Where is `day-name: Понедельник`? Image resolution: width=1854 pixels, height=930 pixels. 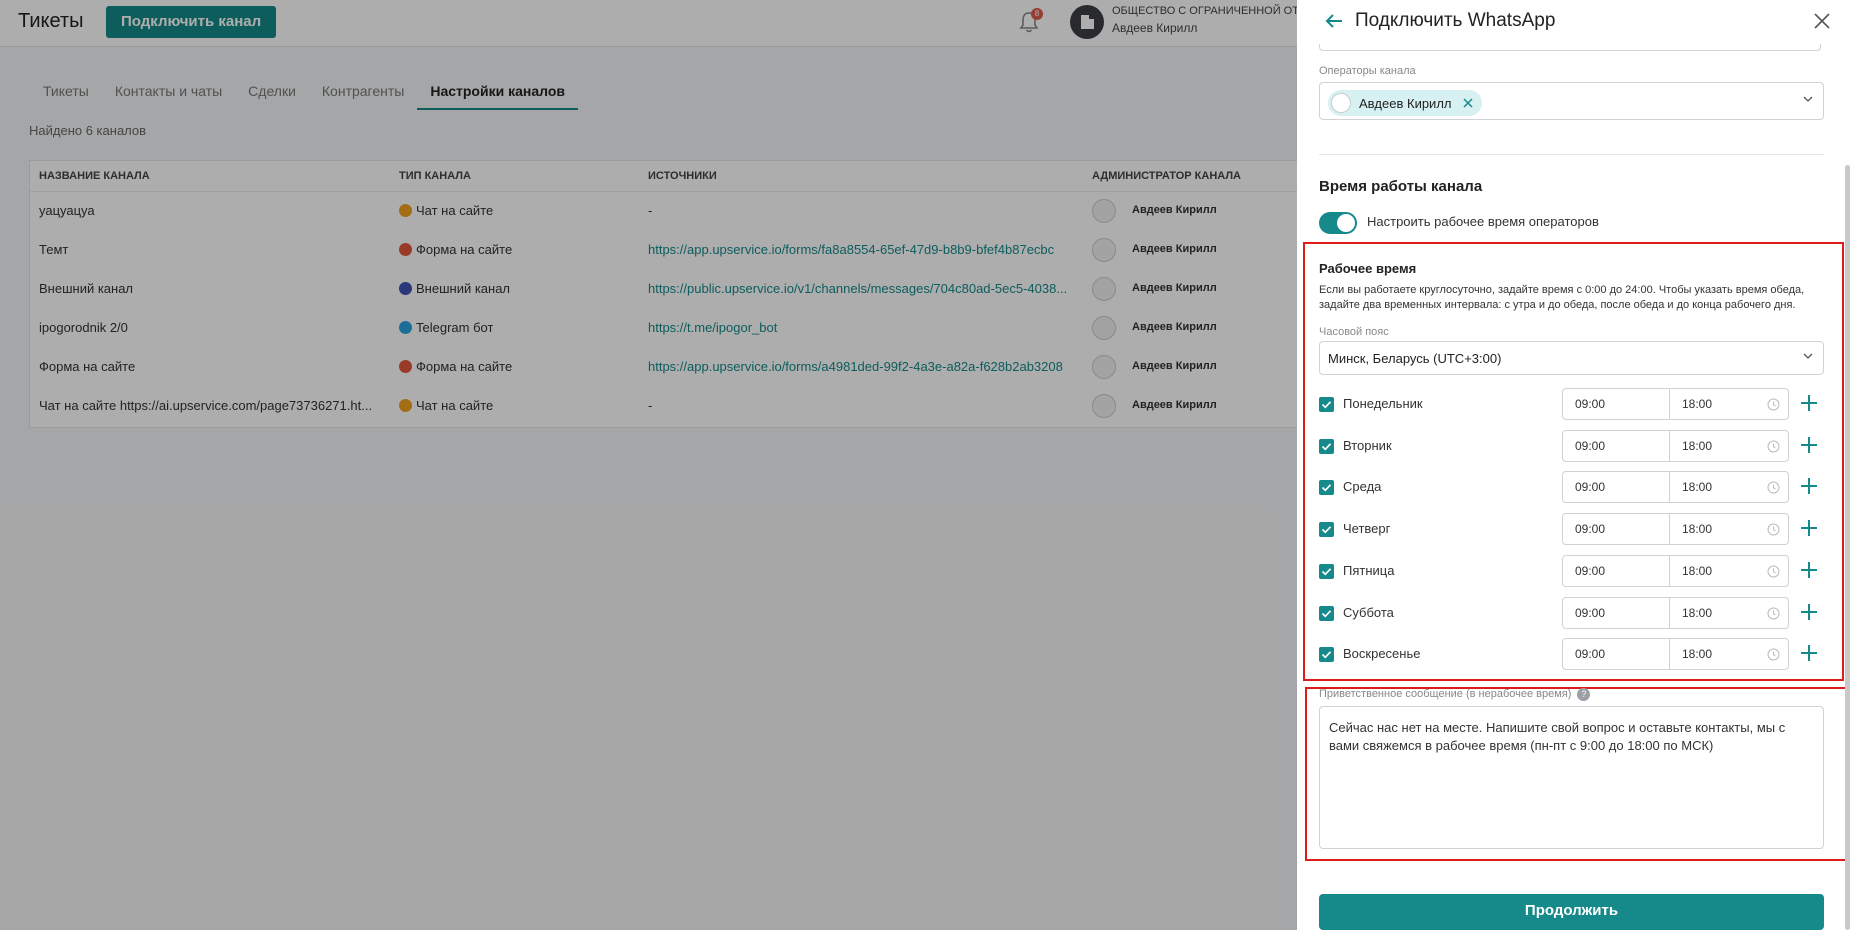 day-name: Понедельник is located at coordinates (1383, 403).